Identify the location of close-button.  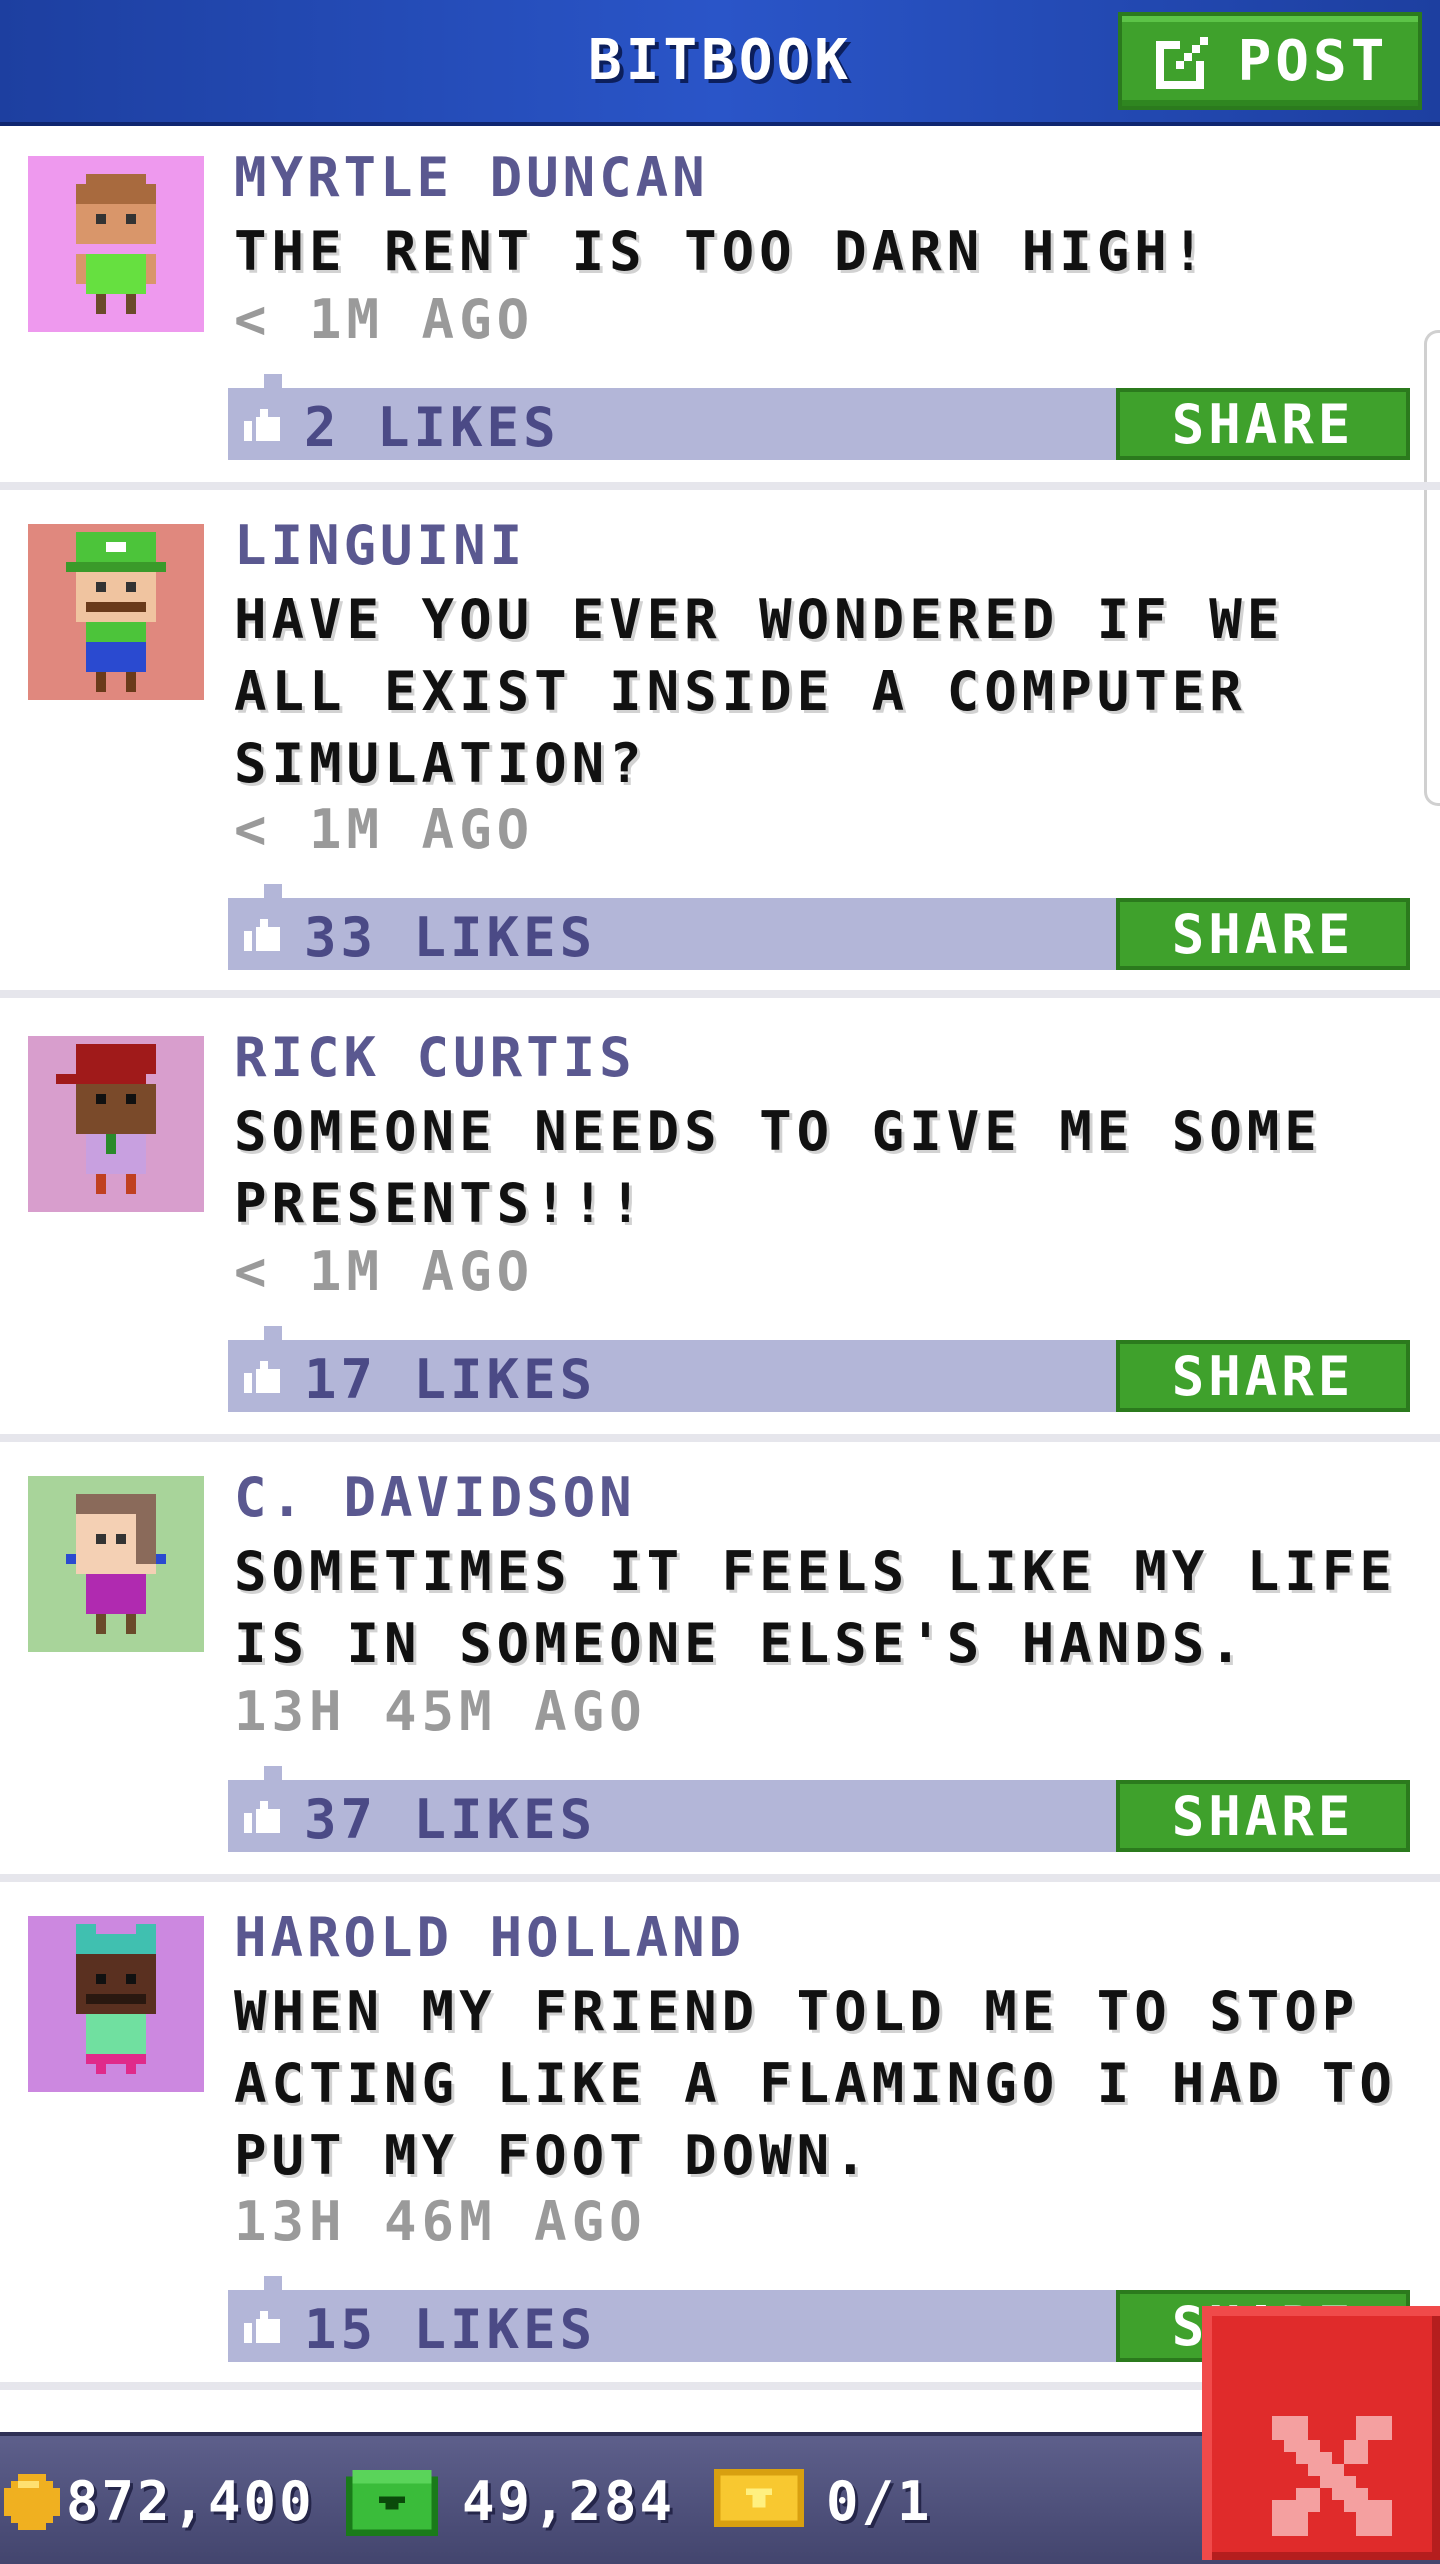
(1321, 2433).